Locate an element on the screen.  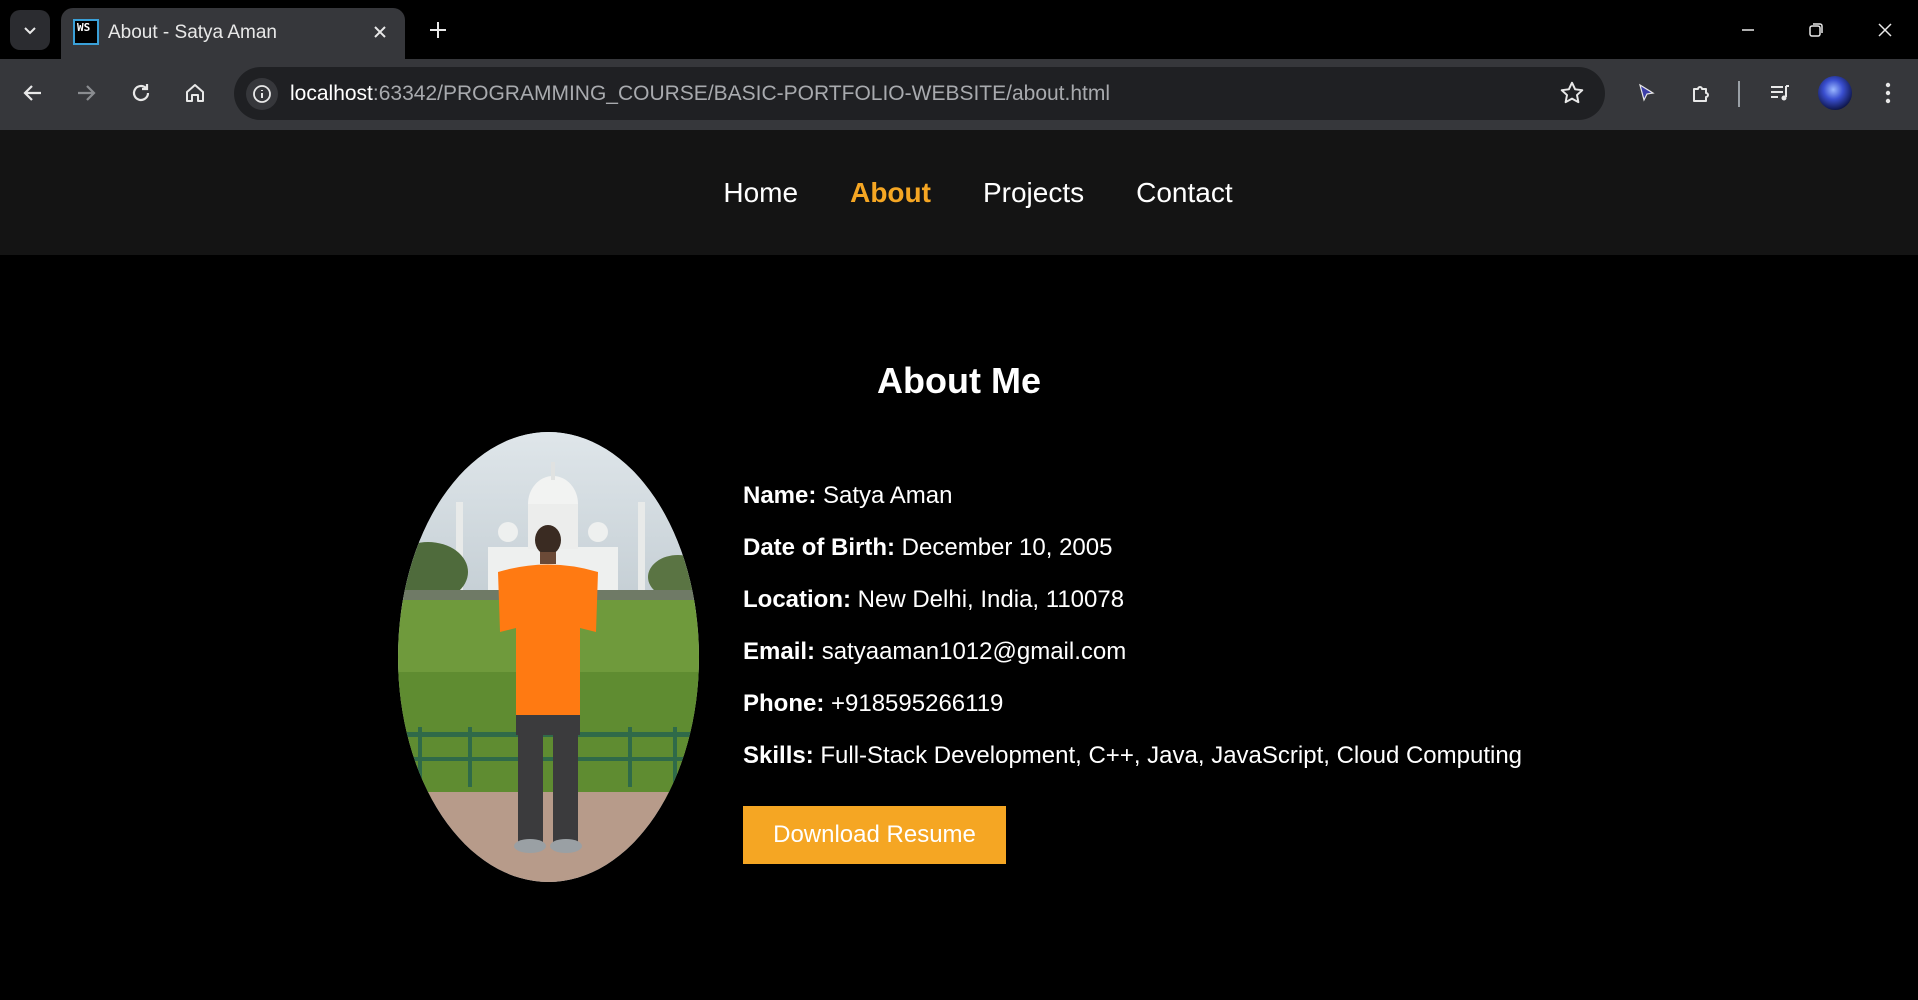
nav-about-link: About is located at coordinates (890, 193).